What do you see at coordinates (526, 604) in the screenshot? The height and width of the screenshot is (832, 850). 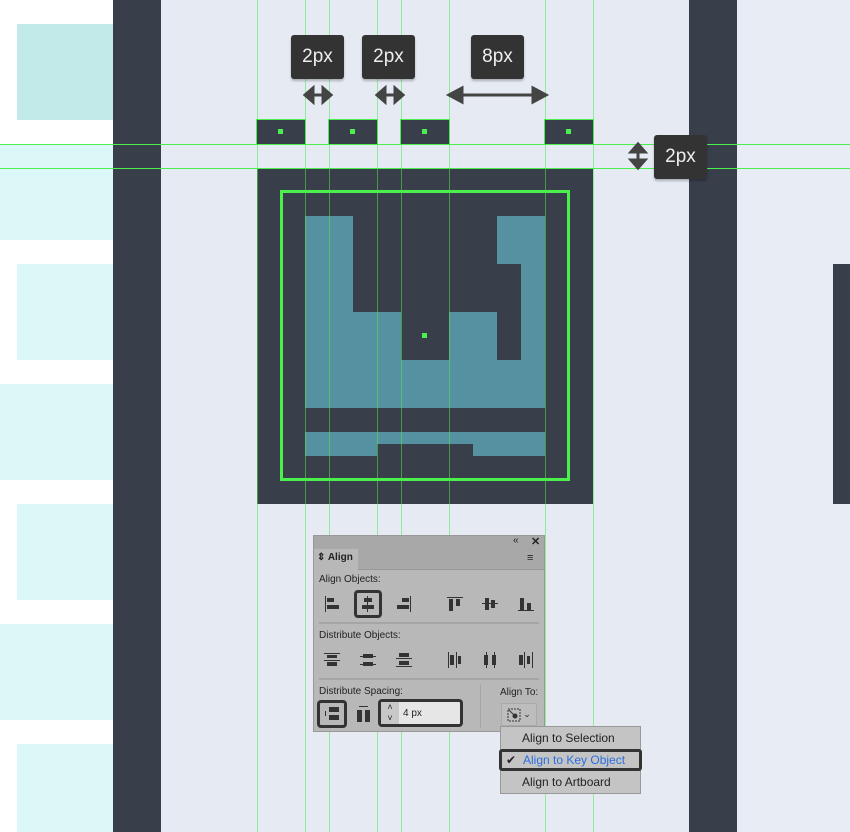 I see `align-bottom-button` at bounding box center [526, 604].